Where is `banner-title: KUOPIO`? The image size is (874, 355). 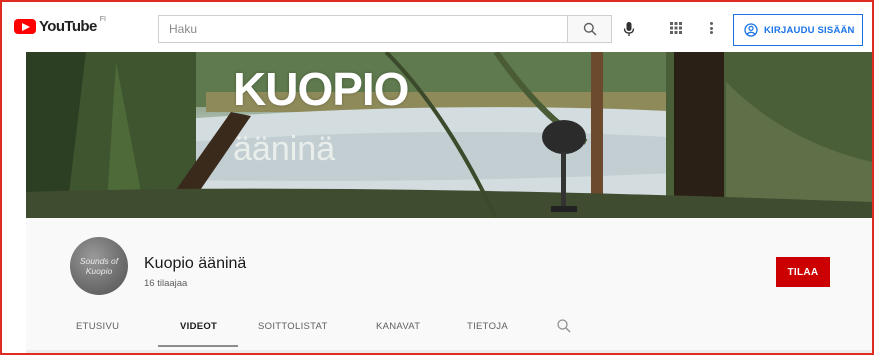
banner-title: KUOPIO is located at coordinates (321, 89).